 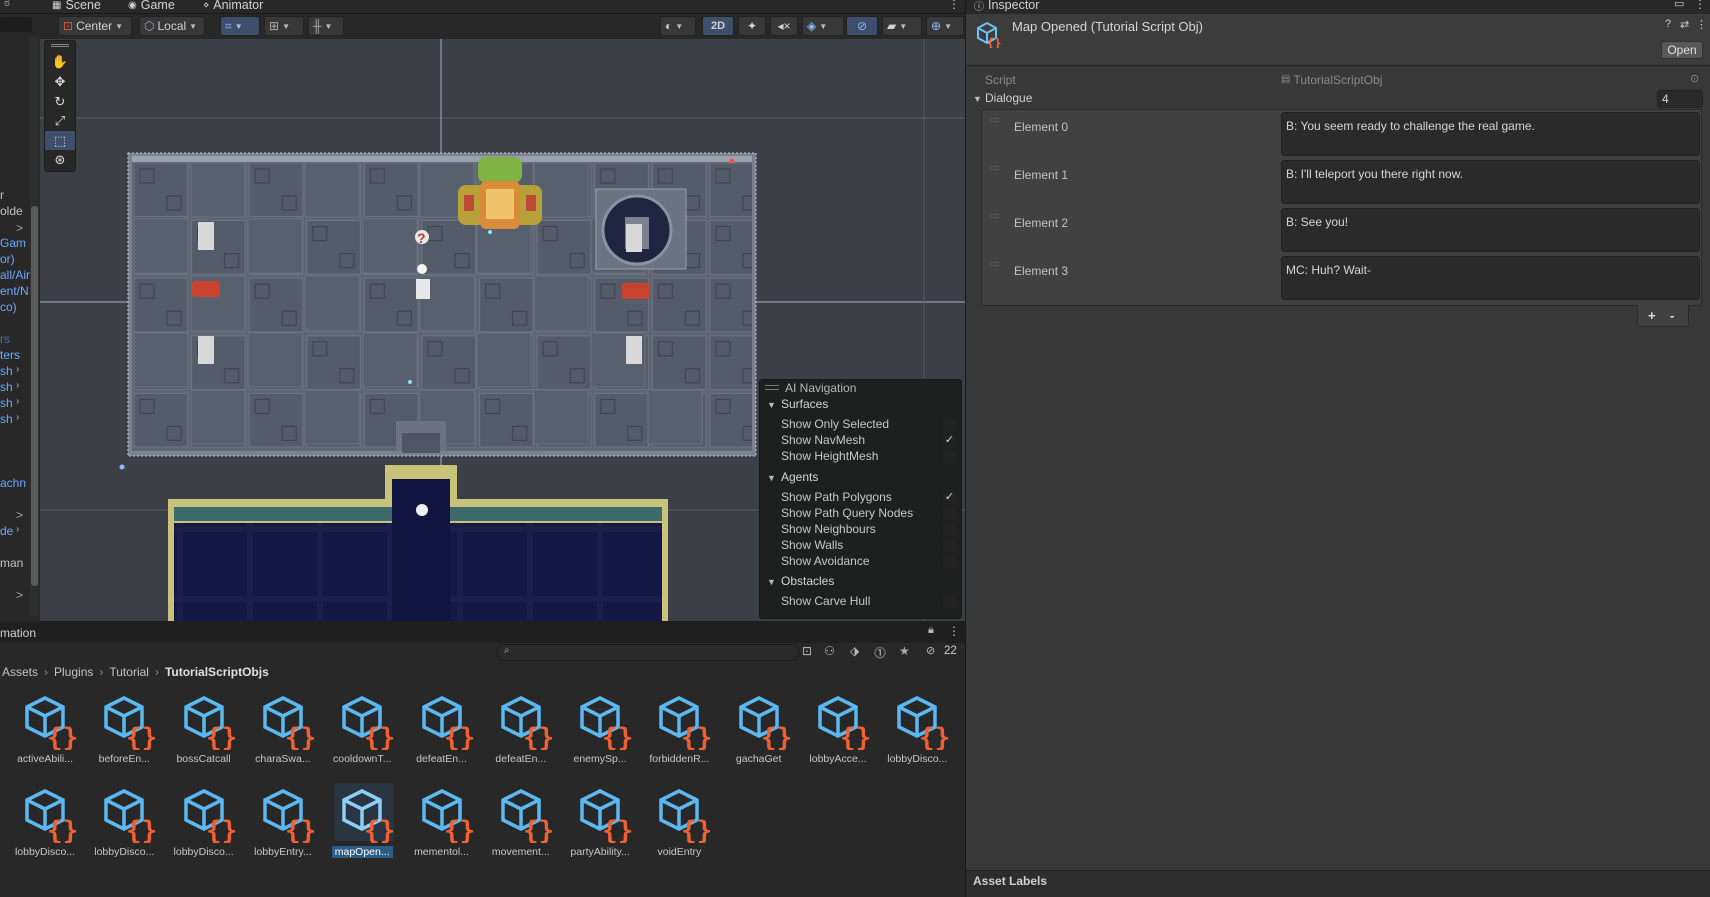 I want to click on hierarchy-item: ent/N, so click(x=14, y=291).